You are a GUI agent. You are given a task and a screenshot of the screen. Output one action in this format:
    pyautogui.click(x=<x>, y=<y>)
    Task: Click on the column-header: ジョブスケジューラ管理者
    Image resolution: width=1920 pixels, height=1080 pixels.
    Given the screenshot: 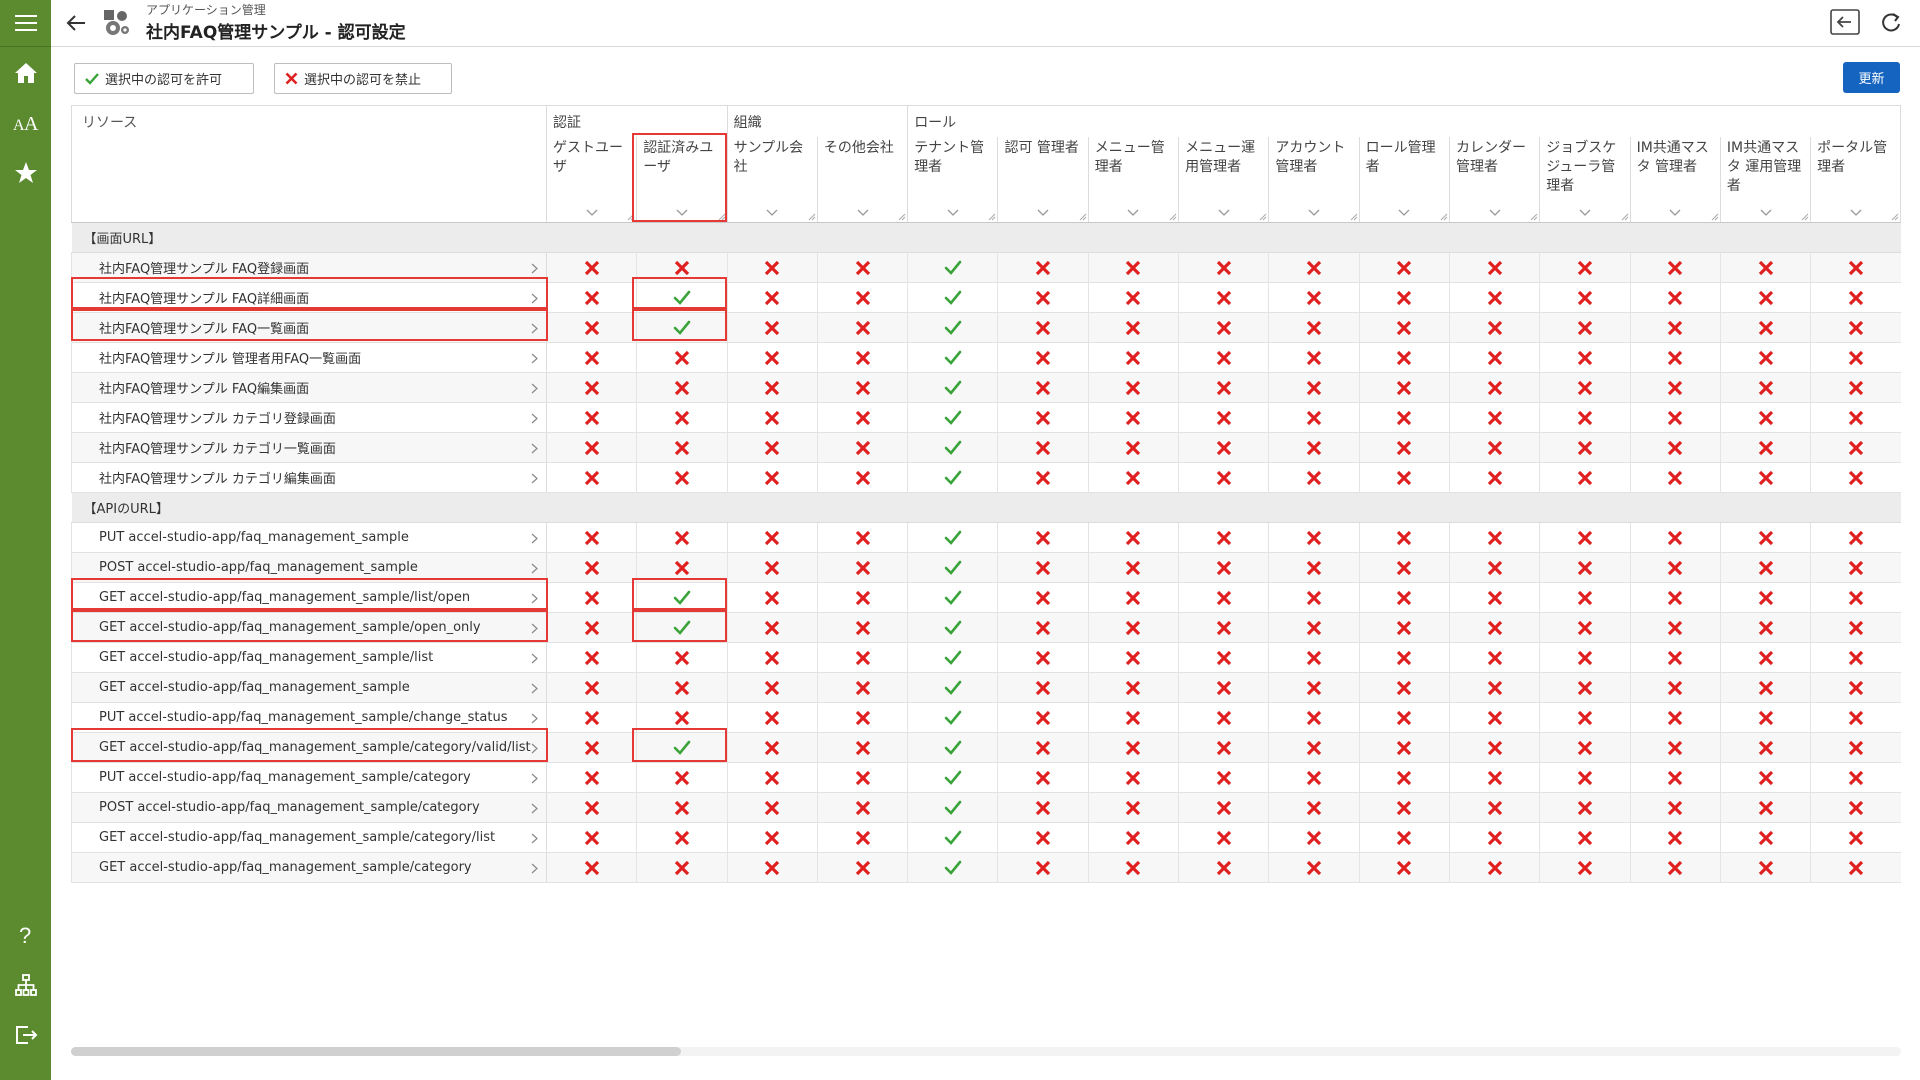 What is the action you would take?
    pyautogui.click(x=1585, y=179)
    